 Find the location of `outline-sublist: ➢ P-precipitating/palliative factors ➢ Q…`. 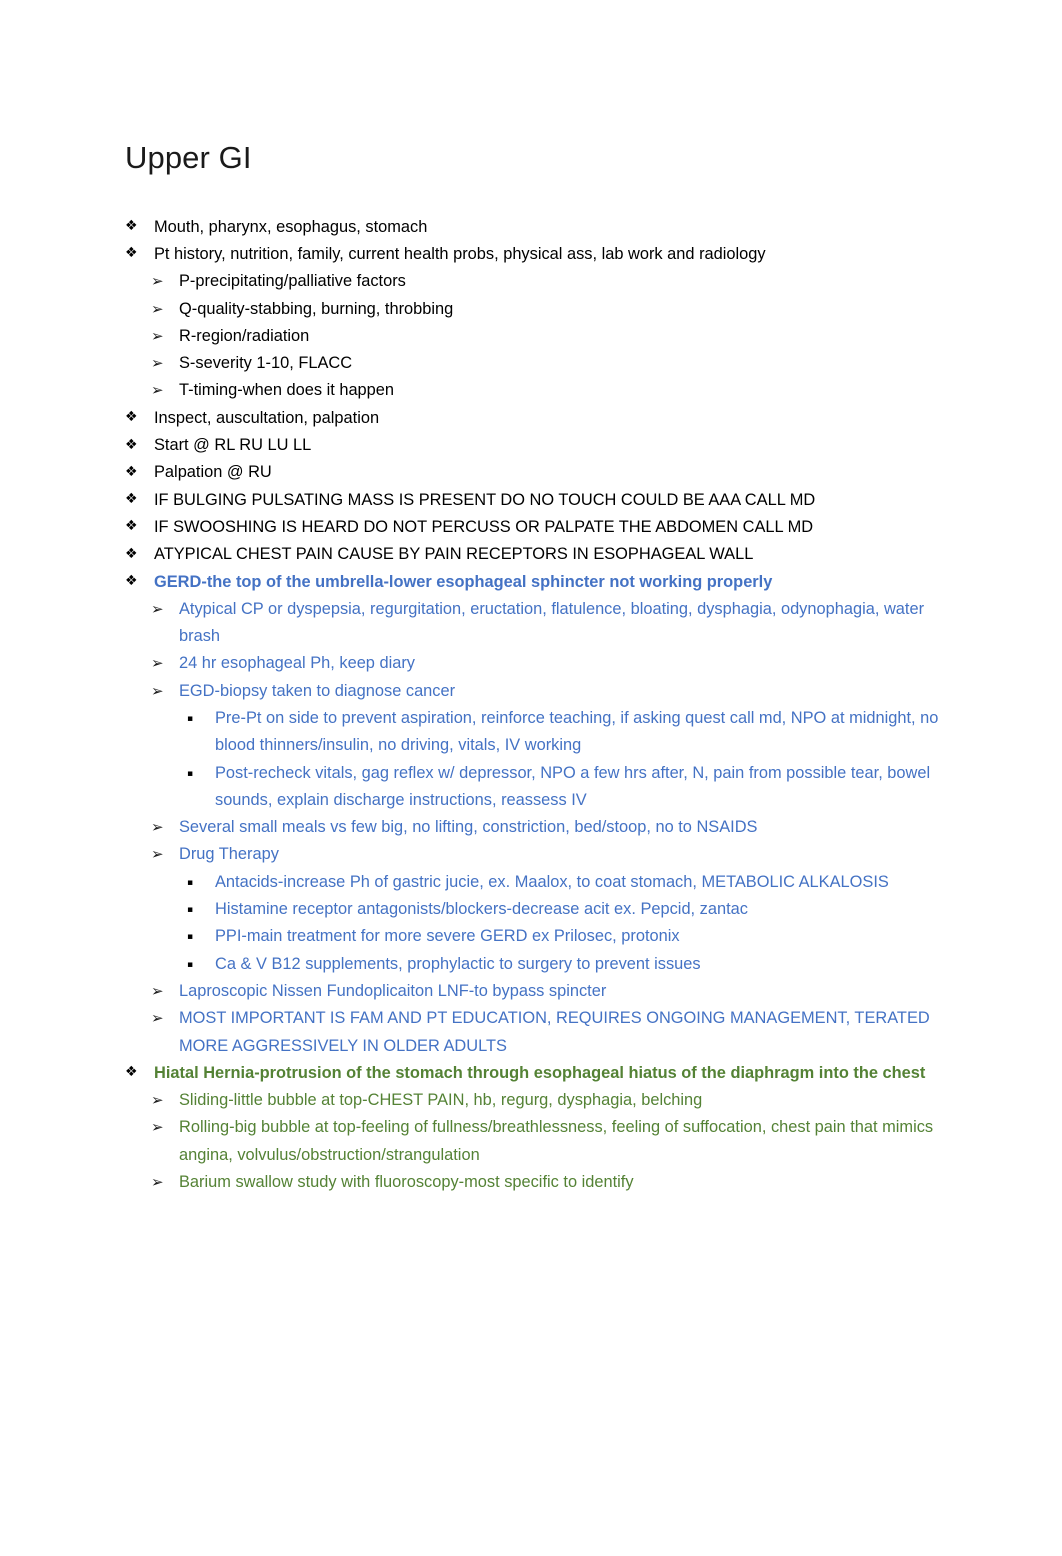

outline-sublist: ➢ P-precipitating/palliative factors ➢ Q… is located at coordinates (543, 336).